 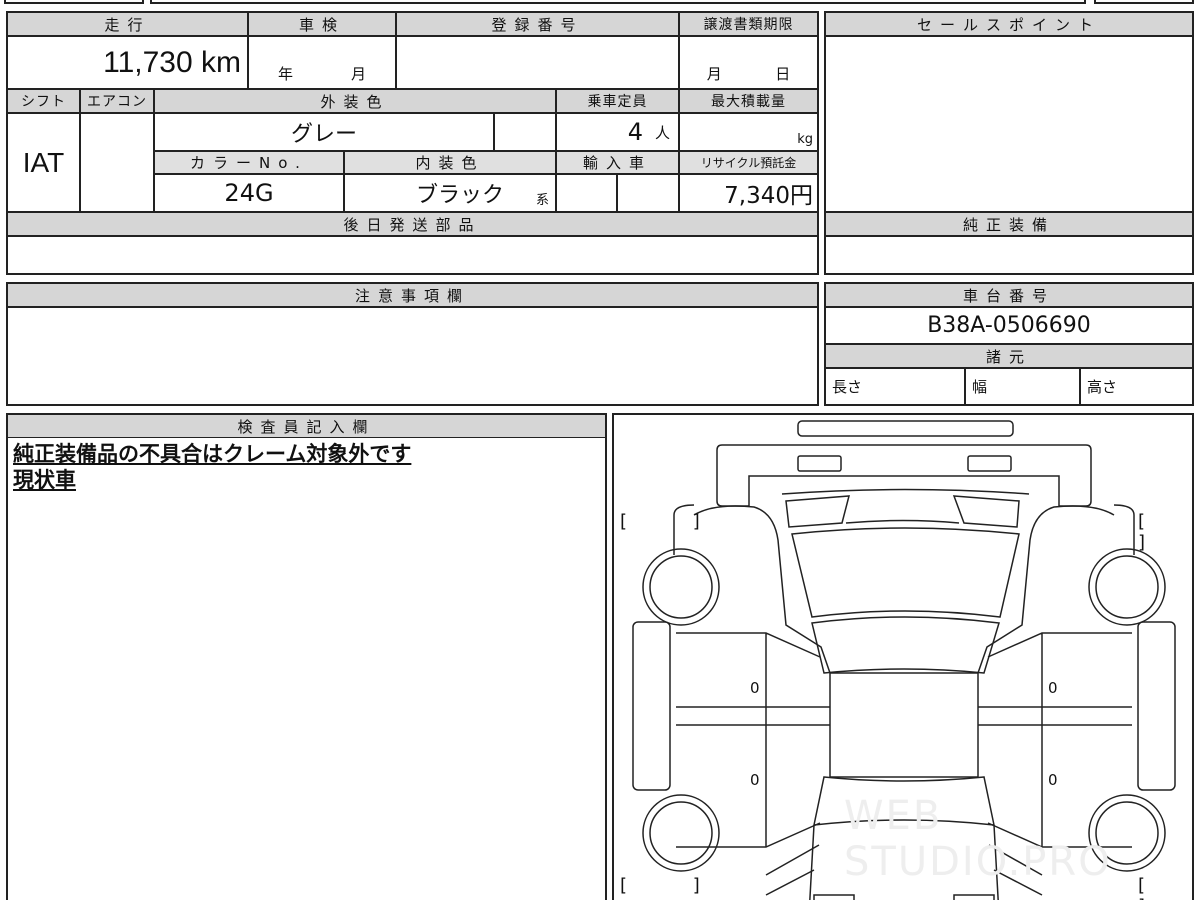 I want to click on recycle-fee-header: リサイクル預託金, so click(x=748, y=162).